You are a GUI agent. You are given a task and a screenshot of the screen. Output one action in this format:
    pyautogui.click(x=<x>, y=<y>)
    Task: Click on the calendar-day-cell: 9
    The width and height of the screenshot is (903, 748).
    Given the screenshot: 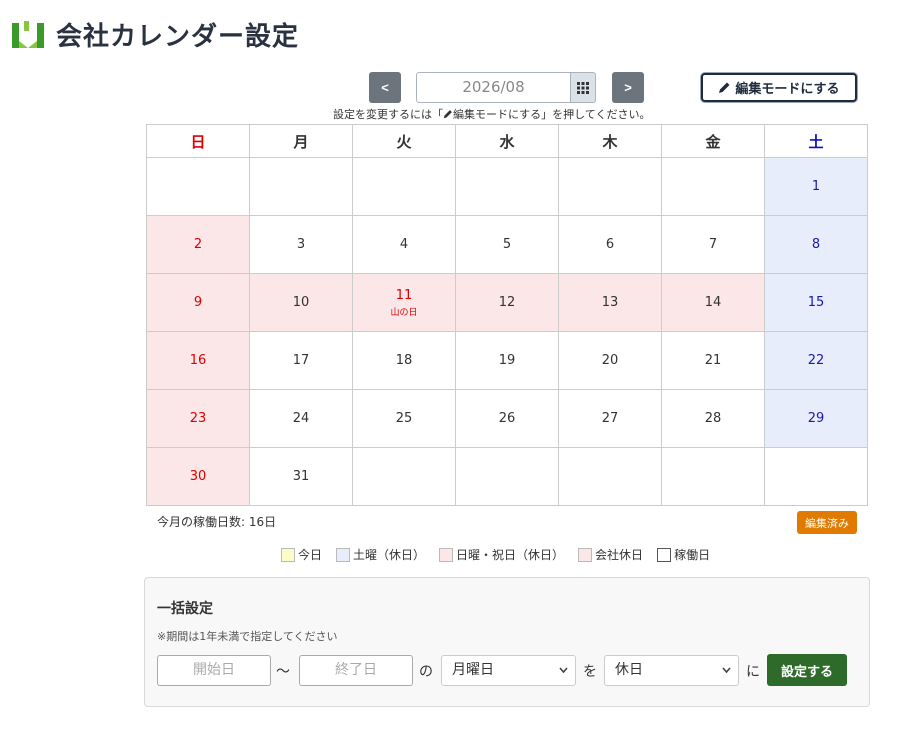 What is the action you would take?
    pyautogui.click(x=198, y=302)
    